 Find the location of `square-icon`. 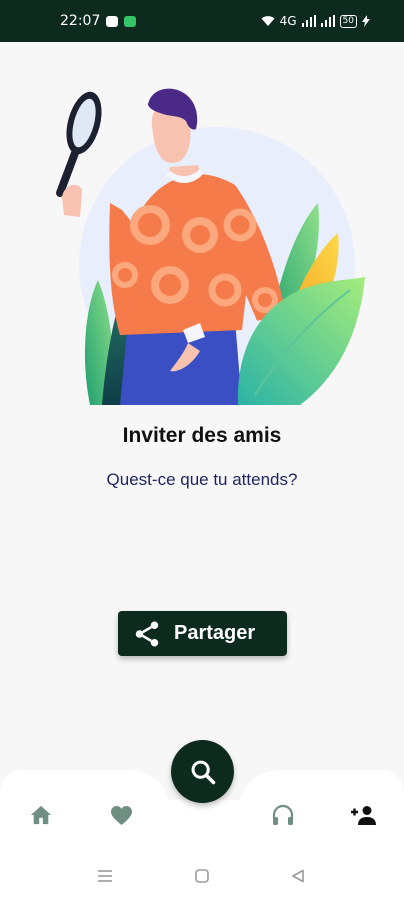

square-icon is located at coordinates (202, 876).